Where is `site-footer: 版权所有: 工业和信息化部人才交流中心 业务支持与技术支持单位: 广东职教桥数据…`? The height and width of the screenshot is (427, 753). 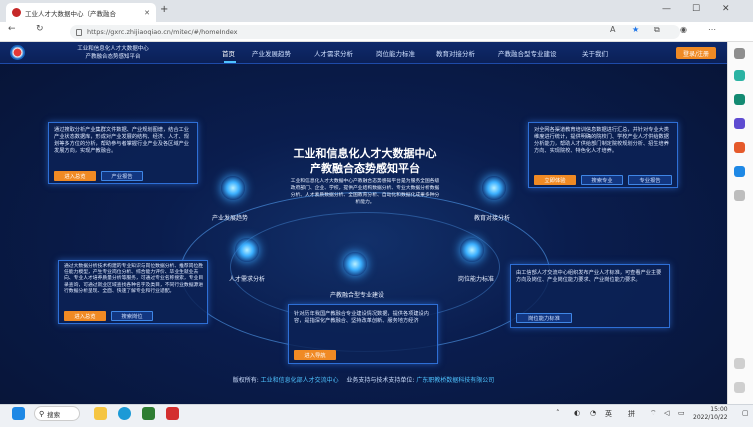
site-footer: 版权所有: 工业和信息化部人才交流中心 业务支持与技术支持单位: 广东职教桥数据… is located at coordinates (363, 379).